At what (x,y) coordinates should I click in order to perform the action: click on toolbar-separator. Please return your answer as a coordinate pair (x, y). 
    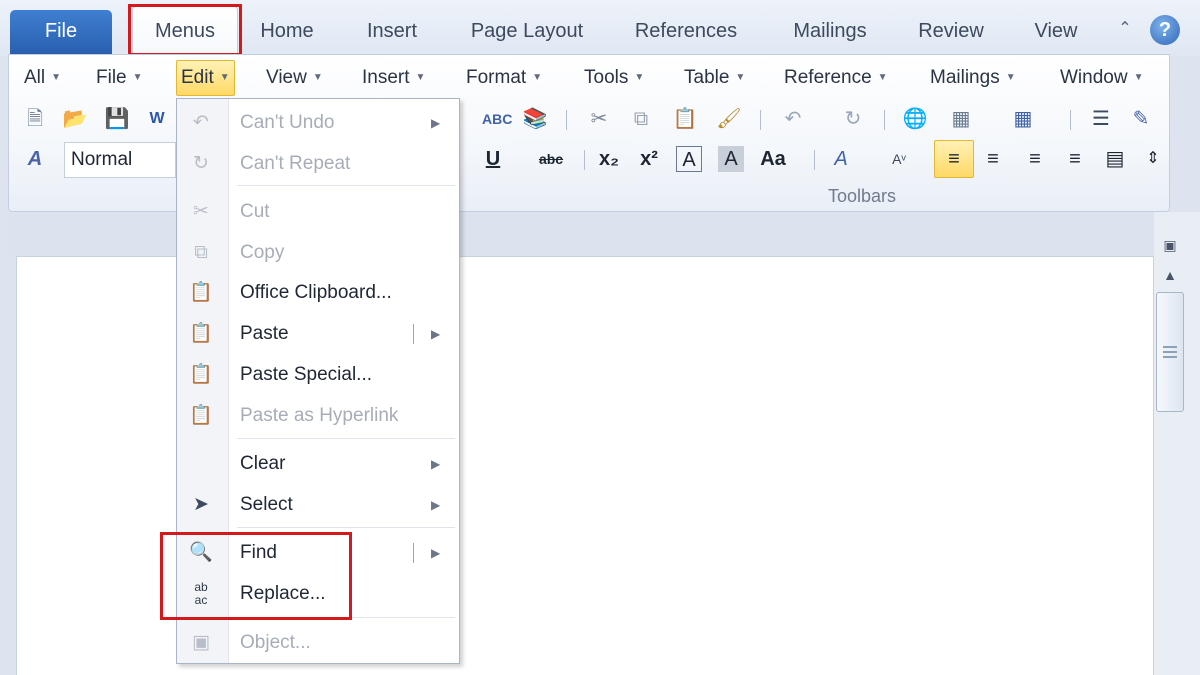
    Looking at the image, I should click on (1070, 120).